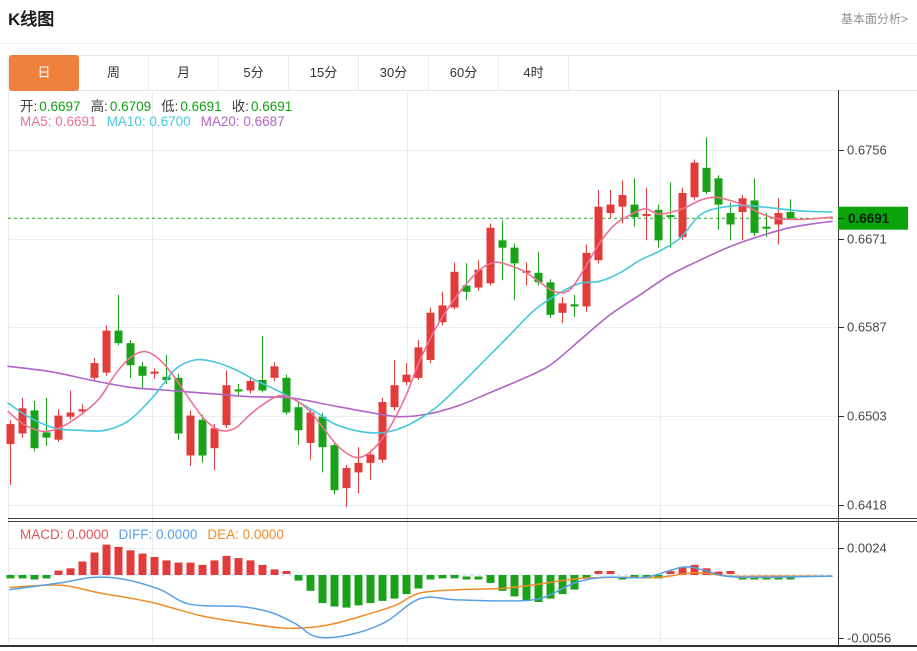 This screenshot has width=917, height=651. What do you see at coordinates (867, 327) in the screenshot?
I see `price-tick-2: 0.6587` at bounding box center [867, 327].